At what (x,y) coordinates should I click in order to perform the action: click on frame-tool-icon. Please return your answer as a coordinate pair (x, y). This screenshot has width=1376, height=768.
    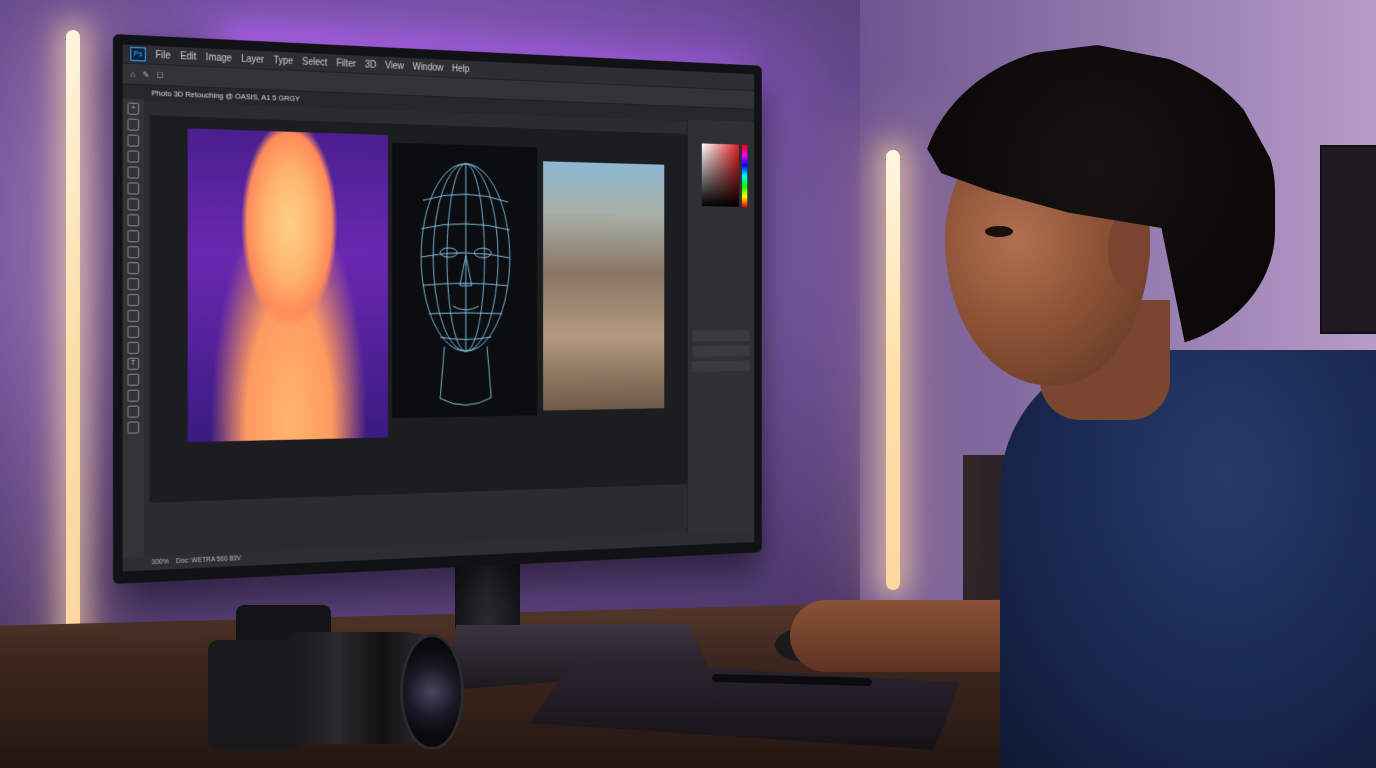
    Looking at the image, I should click on (134, 188).